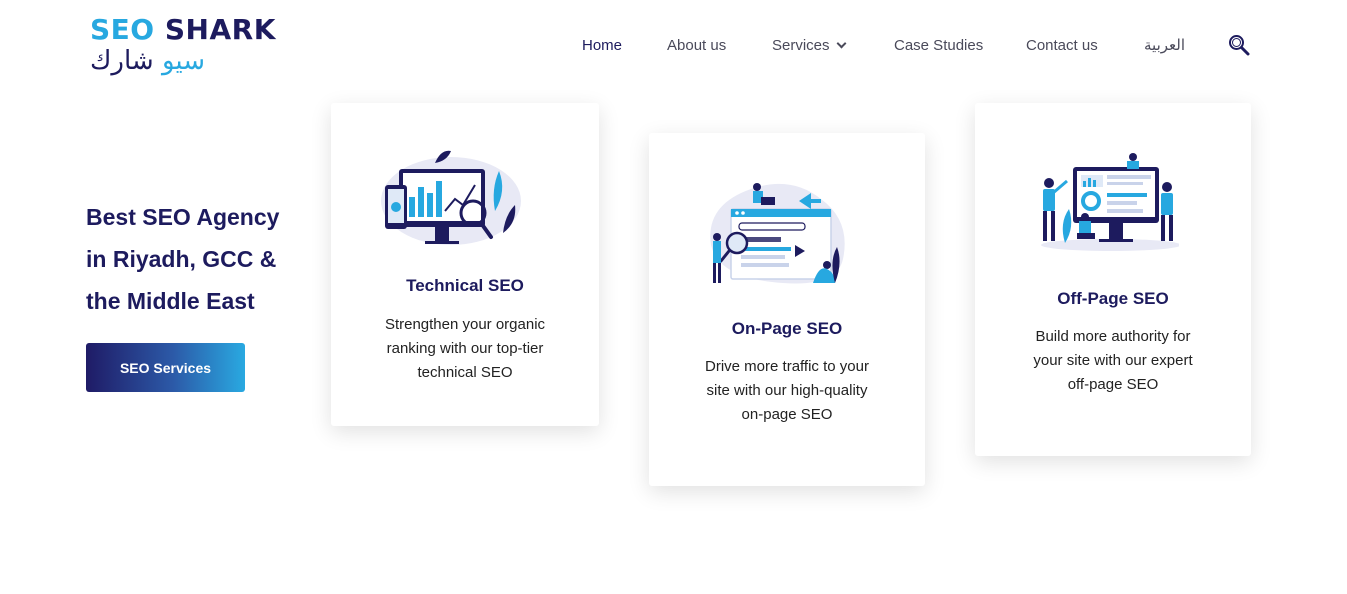 The width and height of the screenshot is (1347, 594). I want to click on search-icon, so click(1239, 45).